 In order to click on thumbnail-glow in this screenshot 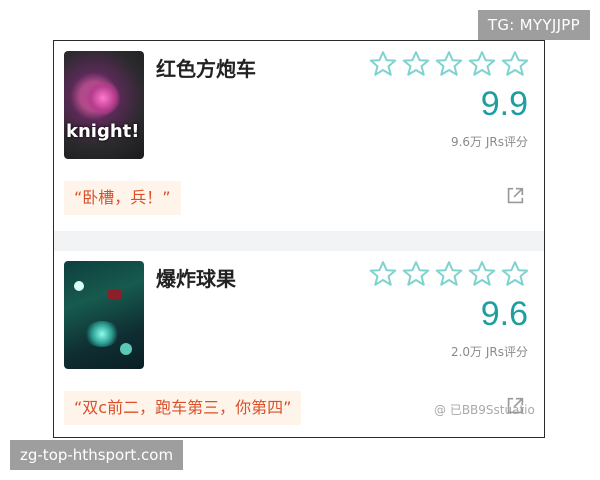, I will do `click(103, 98)`.